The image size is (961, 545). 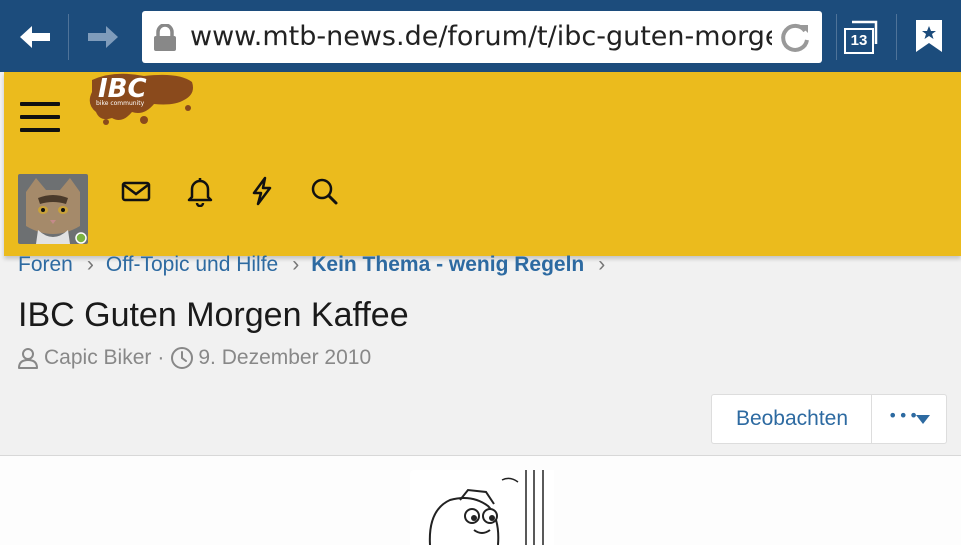 I want to click on tab-count: 13, so click(x=859, y=41).